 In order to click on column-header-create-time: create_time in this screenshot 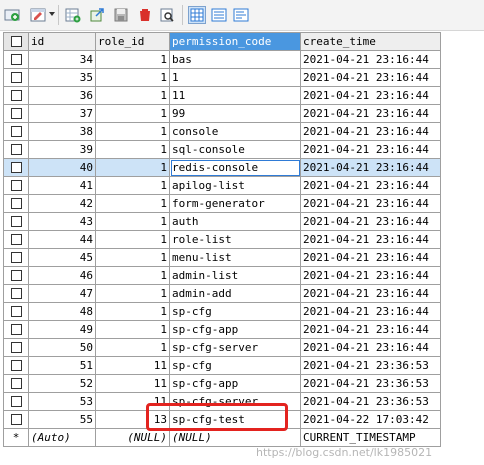, I will do `click(370, 41)`.